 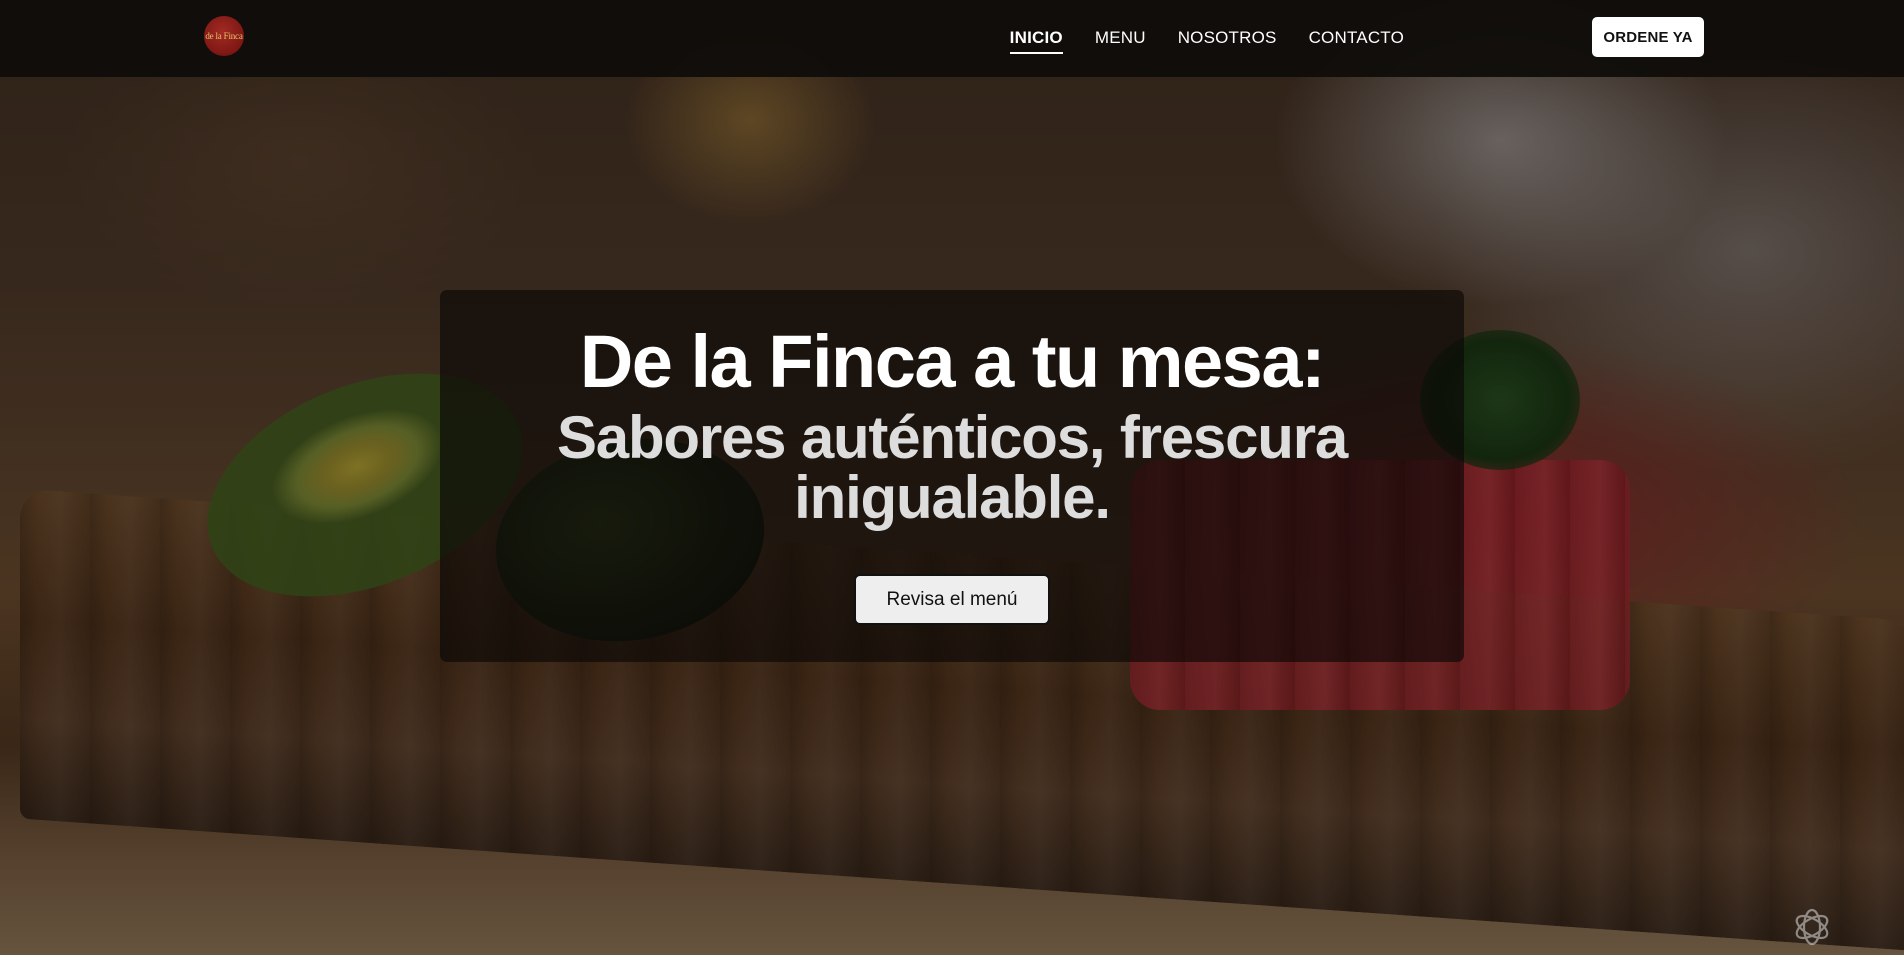 I want to click on nav-link-inicio: INICIO, so click(x=1036, y=41).